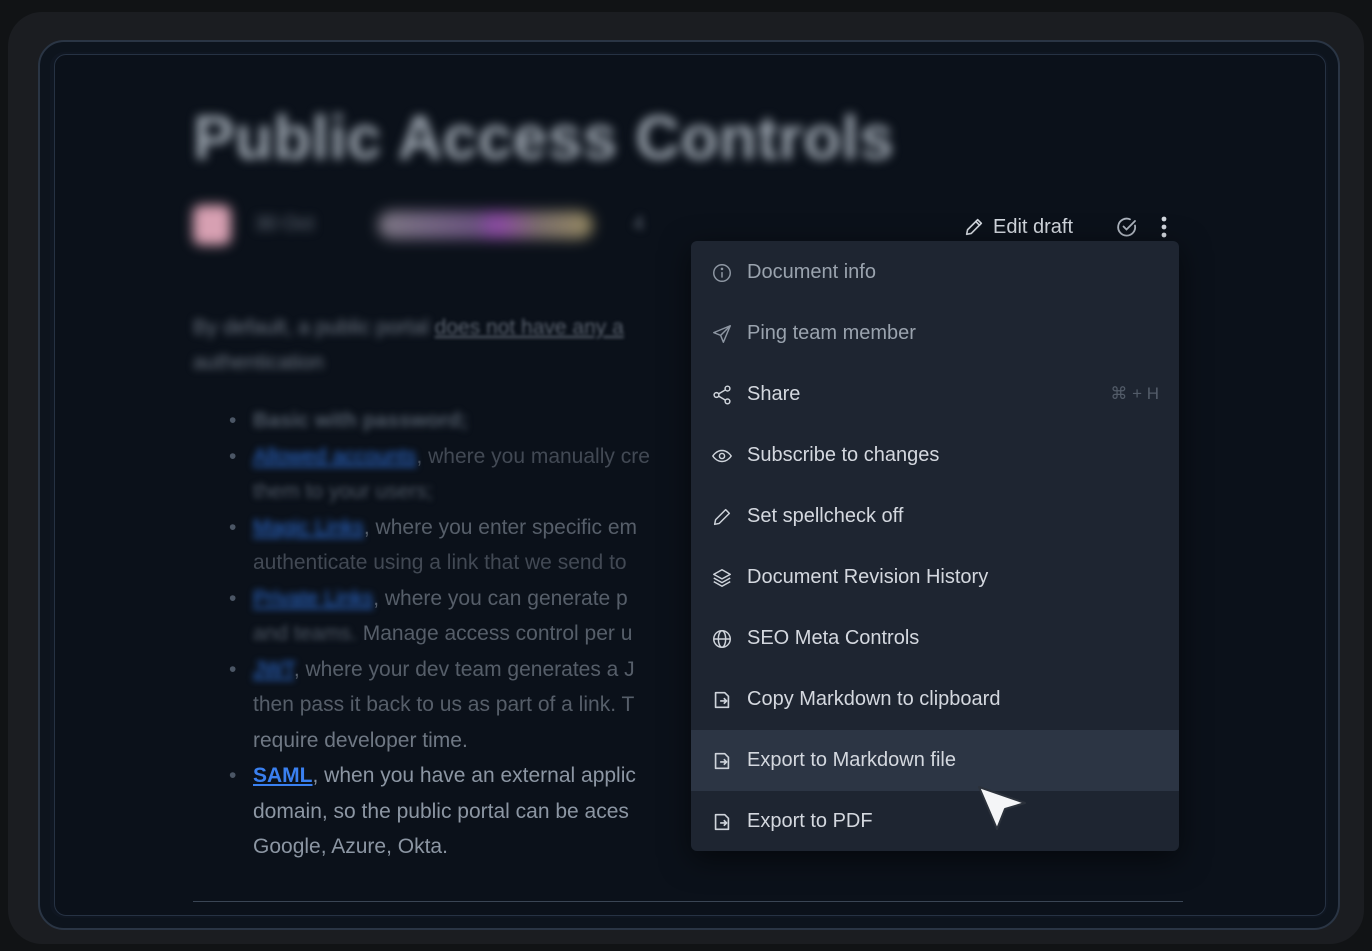 Image resolution: width=1372 pixels, height=951 pixels. I want to click on meta-date: 30 Oct, so click(284, 224).